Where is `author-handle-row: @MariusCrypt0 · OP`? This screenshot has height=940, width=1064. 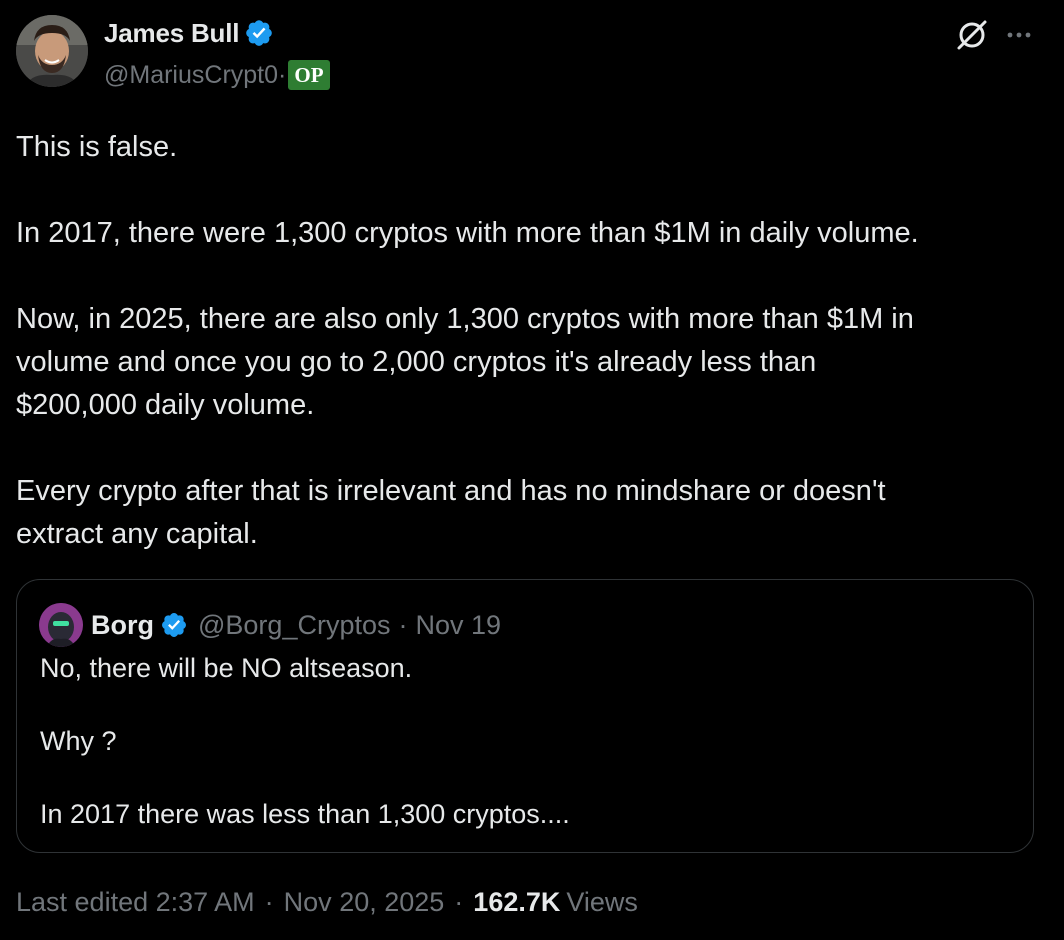
author-handle-row: @MariusCrypt0 · OP is located at coordinates (217, 75).